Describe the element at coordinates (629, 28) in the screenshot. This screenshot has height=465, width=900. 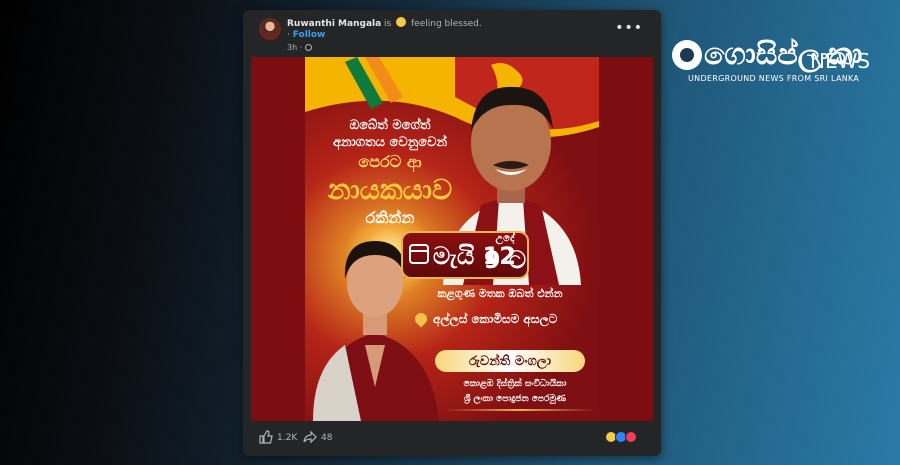
I see `more-icon: •••` at that location.